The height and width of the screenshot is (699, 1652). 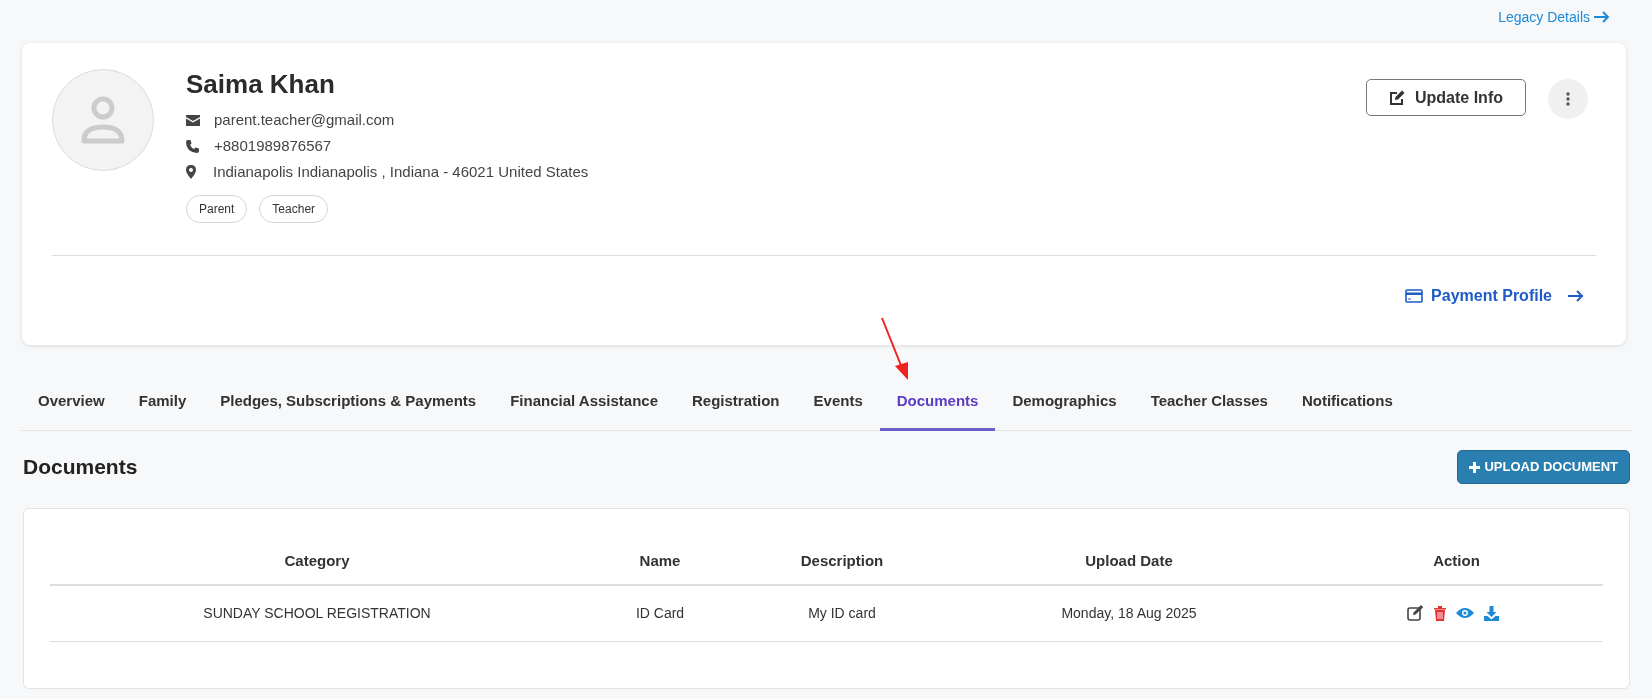 What do you see at coordinates (192, 146) in the screenshot?
I see `phone-icon` at bounding box center [192, 146].